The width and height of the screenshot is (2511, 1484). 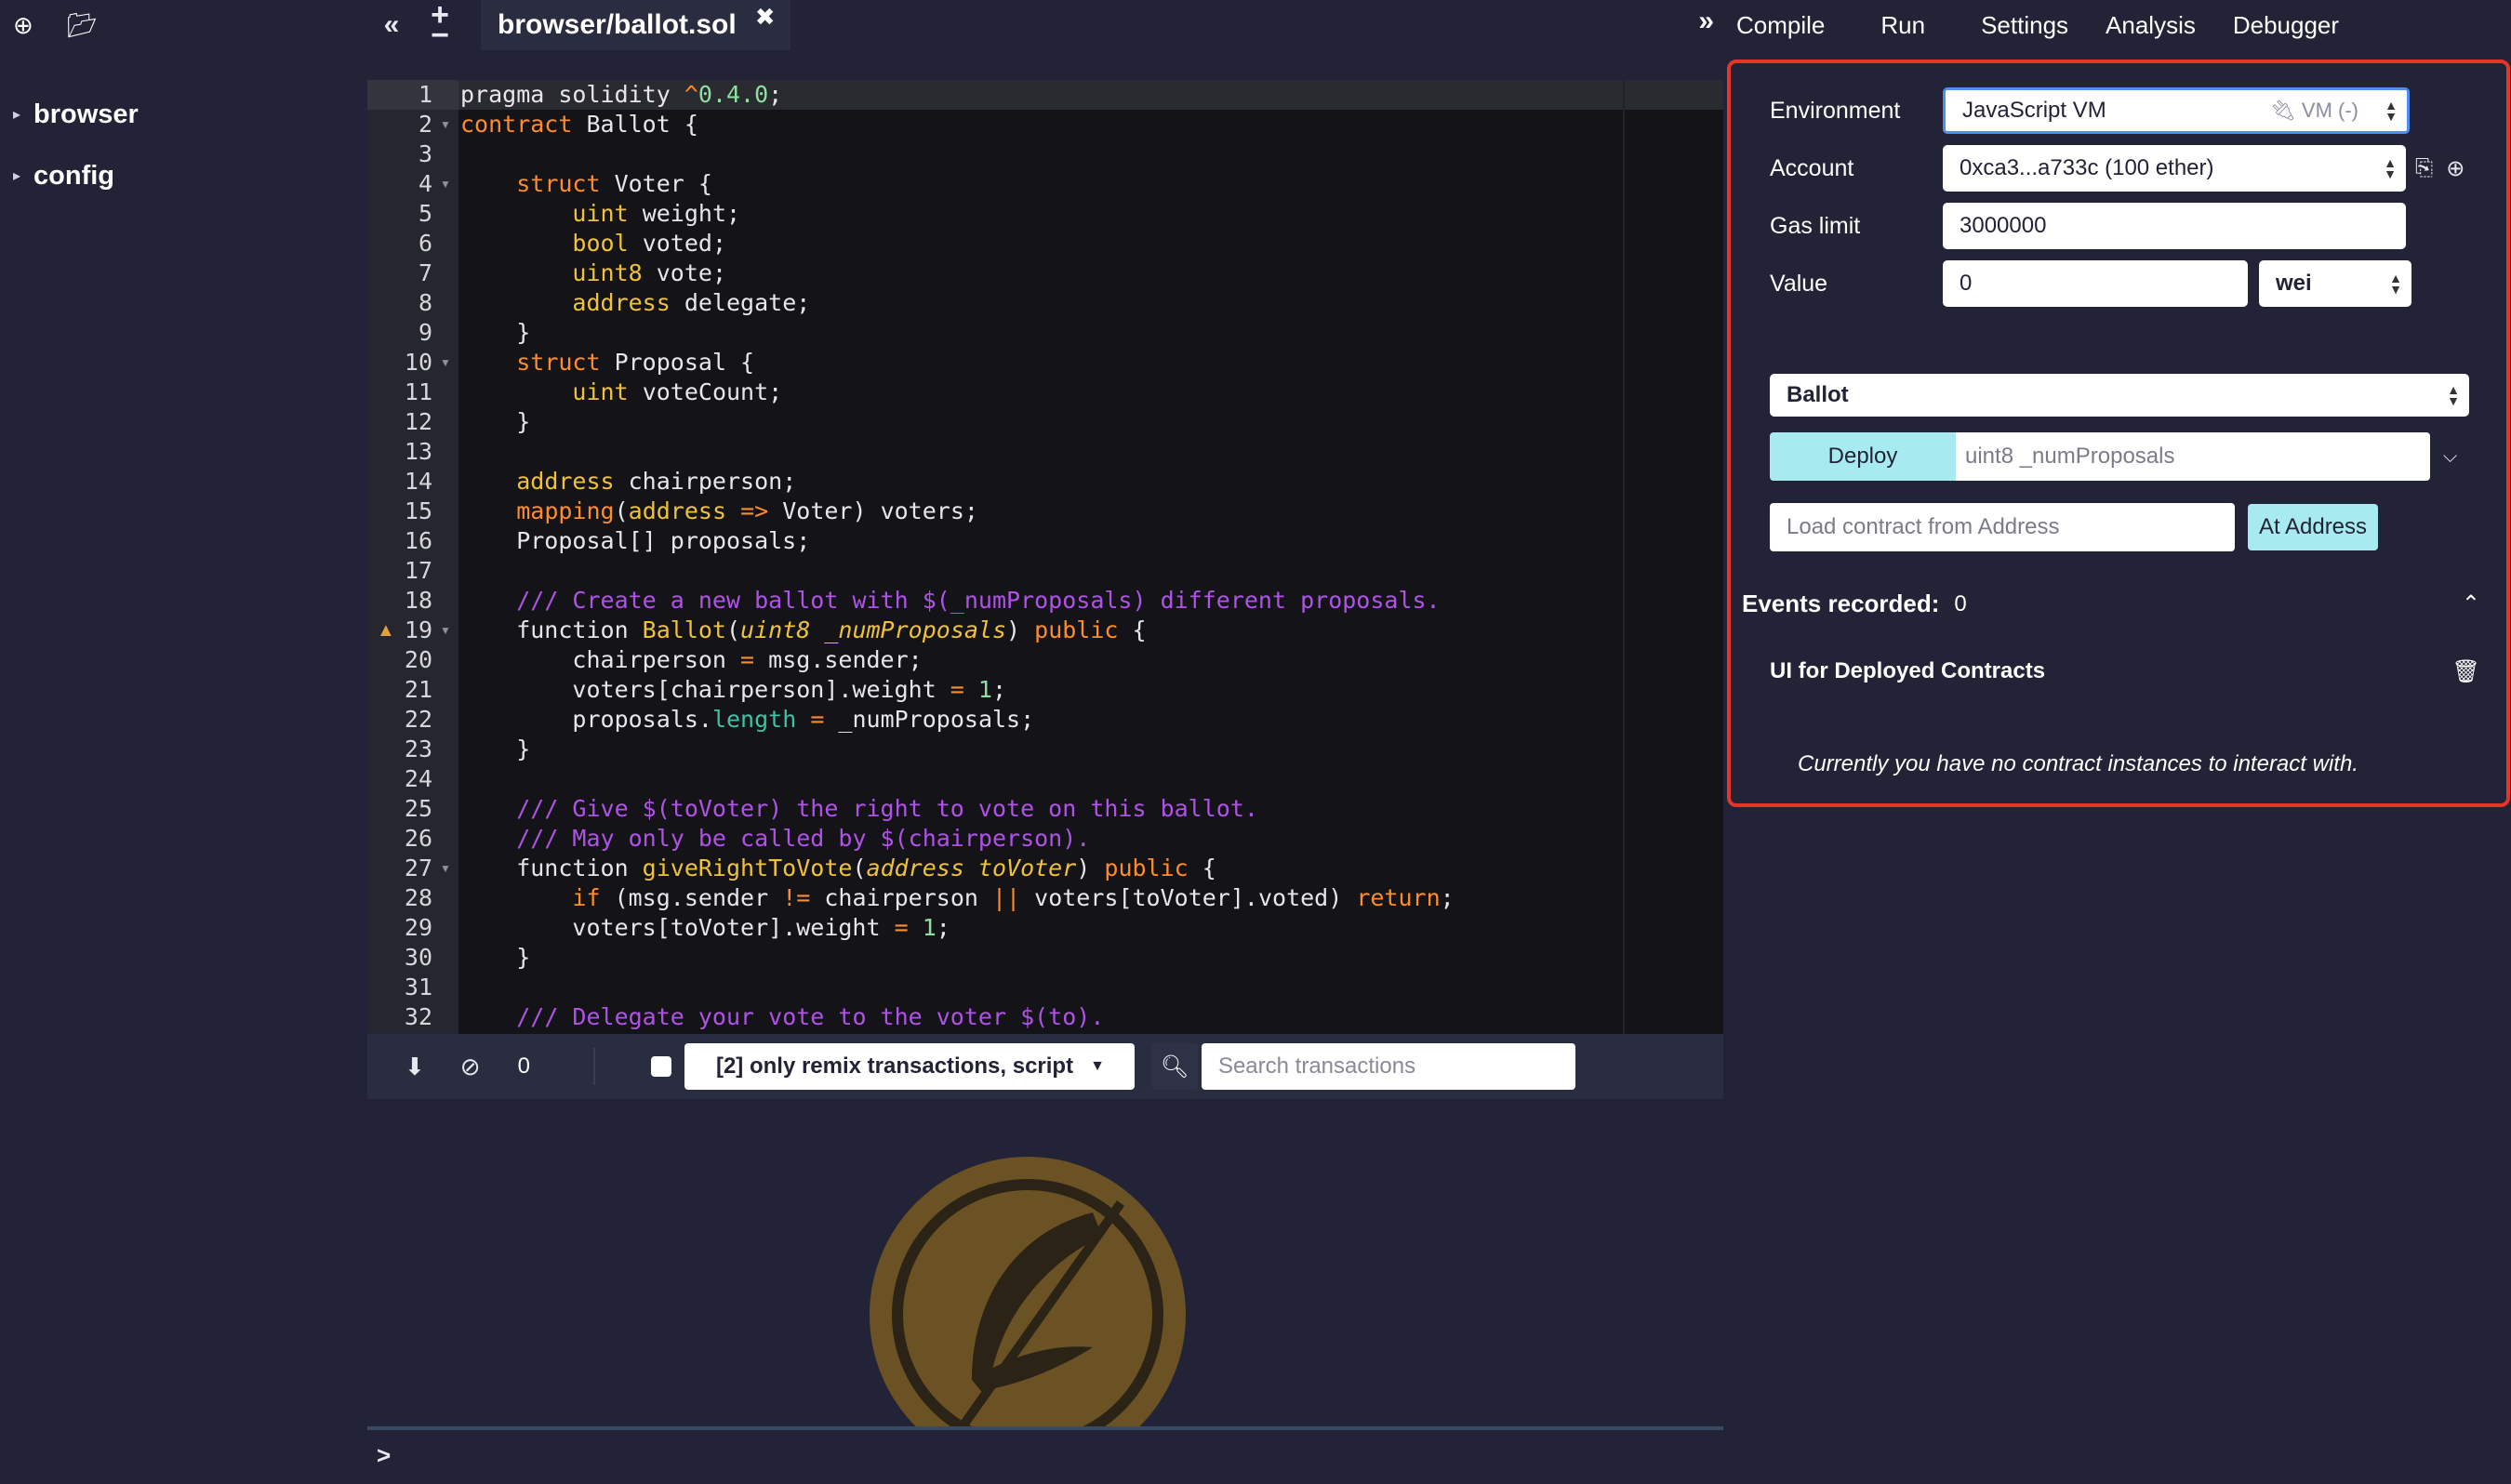 What do you see at coordinates (523, 1066) in the screenshot?
I see `pending-tx-count: 0` at bounding box center [523, 1066].